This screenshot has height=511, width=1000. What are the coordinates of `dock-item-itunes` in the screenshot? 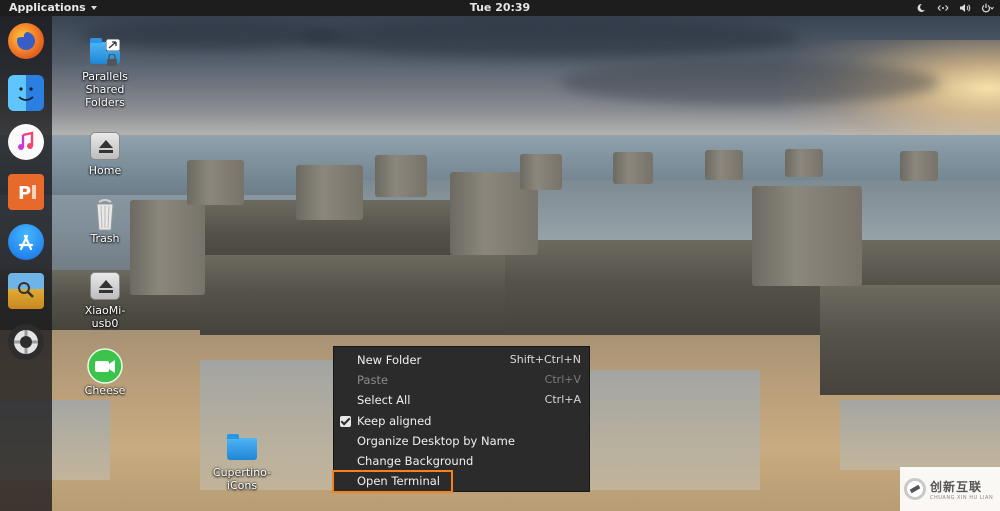 It's located at (26, 142).